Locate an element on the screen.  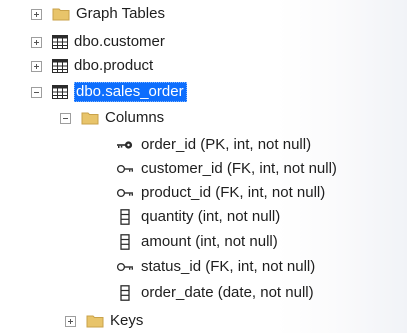
tree-node-customer: dbo.customer is located at coordinates (98, 42).